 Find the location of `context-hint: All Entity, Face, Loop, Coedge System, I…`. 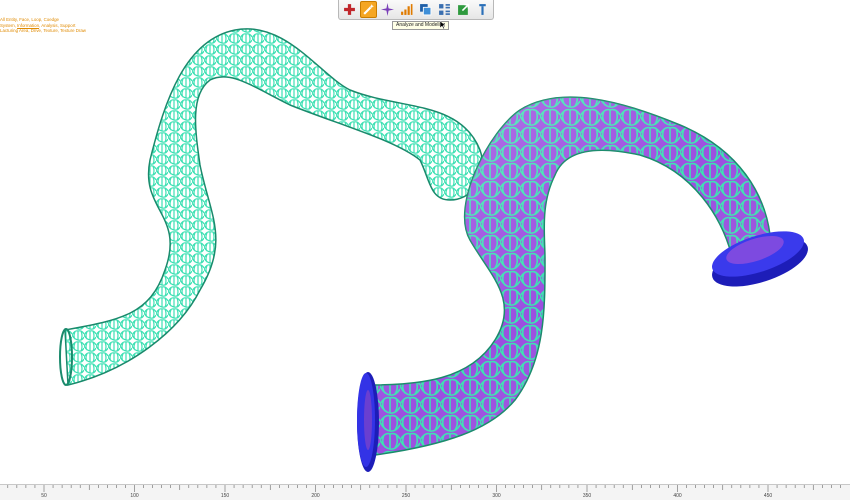

context-hint: All Entity, Face, Loop, Coedge System, I… is located at coordinates (43, 25).